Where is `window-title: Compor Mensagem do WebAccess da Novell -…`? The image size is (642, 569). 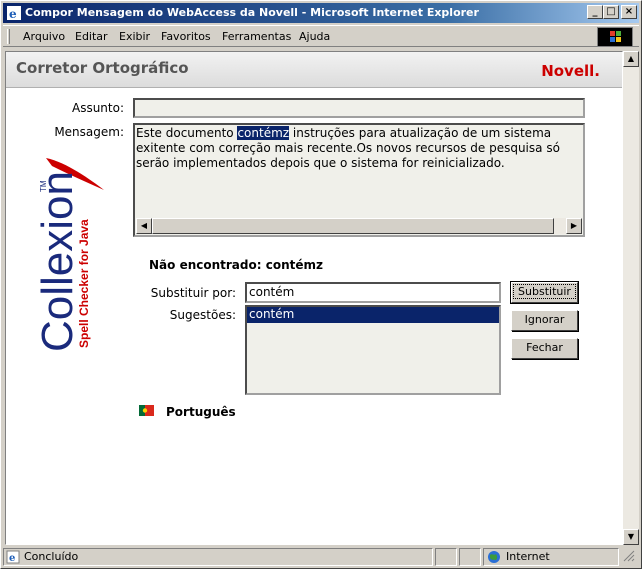
window-title: Compor Mensagem do WebAccess da Novell -… is located at coordinates (252, 12).